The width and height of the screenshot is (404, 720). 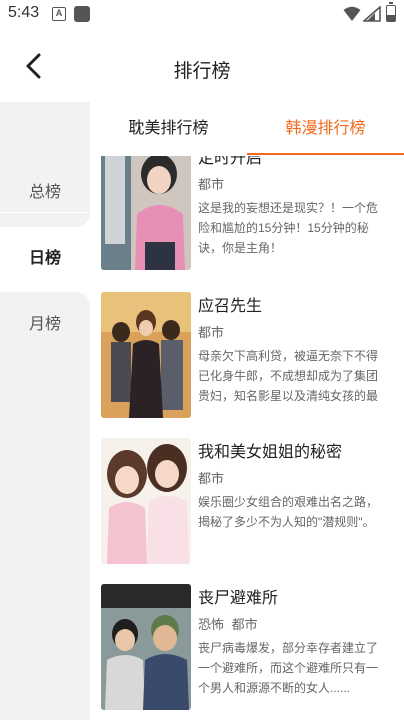 I want to click on tab-bar: 耽美排行榜 韩漫排行榜, so click(x=247, y=129).